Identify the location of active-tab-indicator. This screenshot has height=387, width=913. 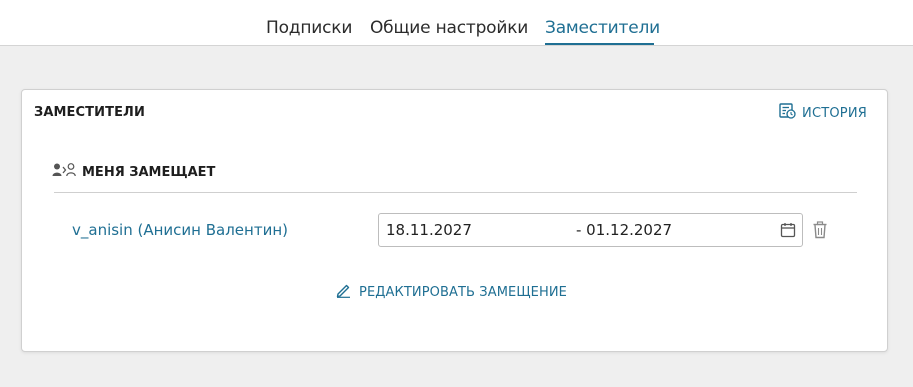
(599, 44).